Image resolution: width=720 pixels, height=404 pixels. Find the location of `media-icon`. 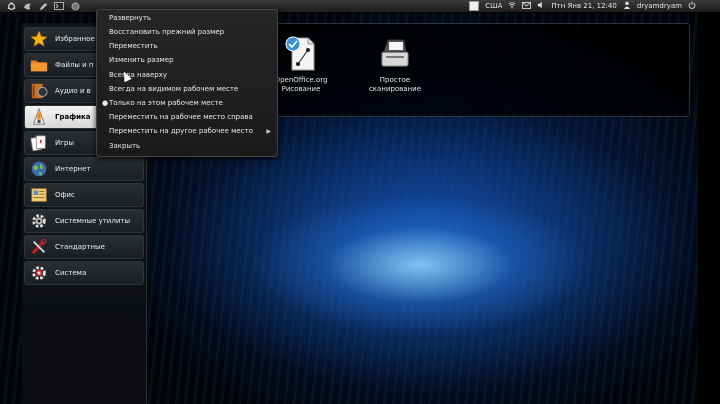

media-icon is located at coordinates (39, 91).